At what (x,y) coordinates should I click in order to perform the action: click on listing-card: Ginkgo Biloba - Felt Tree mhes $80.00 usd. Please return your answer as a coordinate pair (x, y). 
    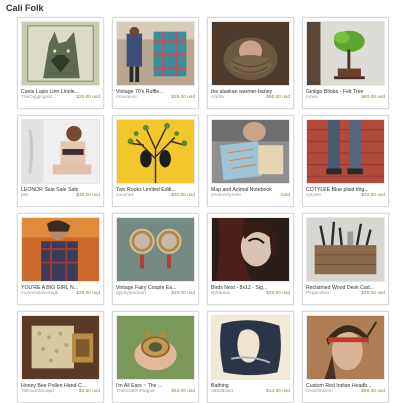
    Looking at the image, I should click on (345, 63).